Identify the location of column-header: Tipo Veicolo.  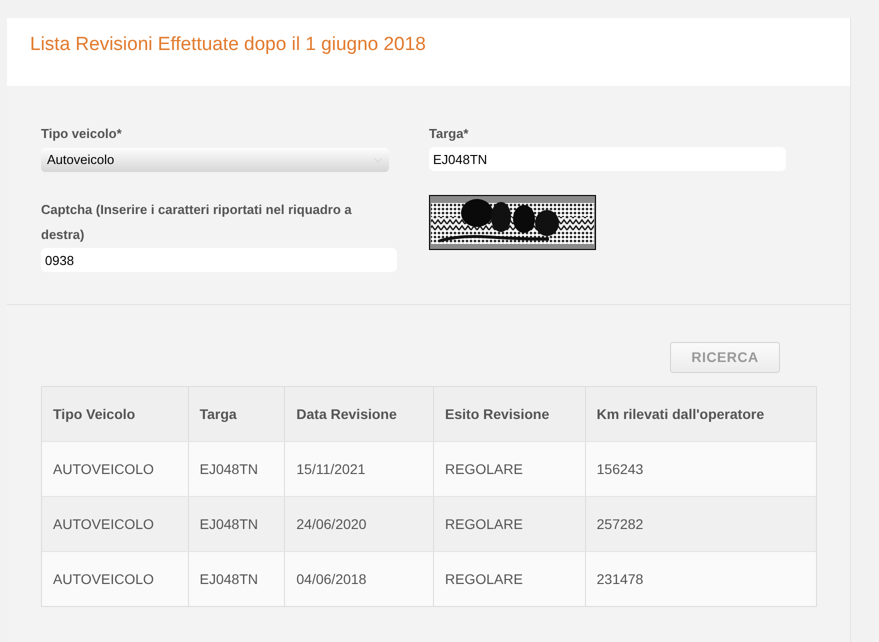
(94, 414).